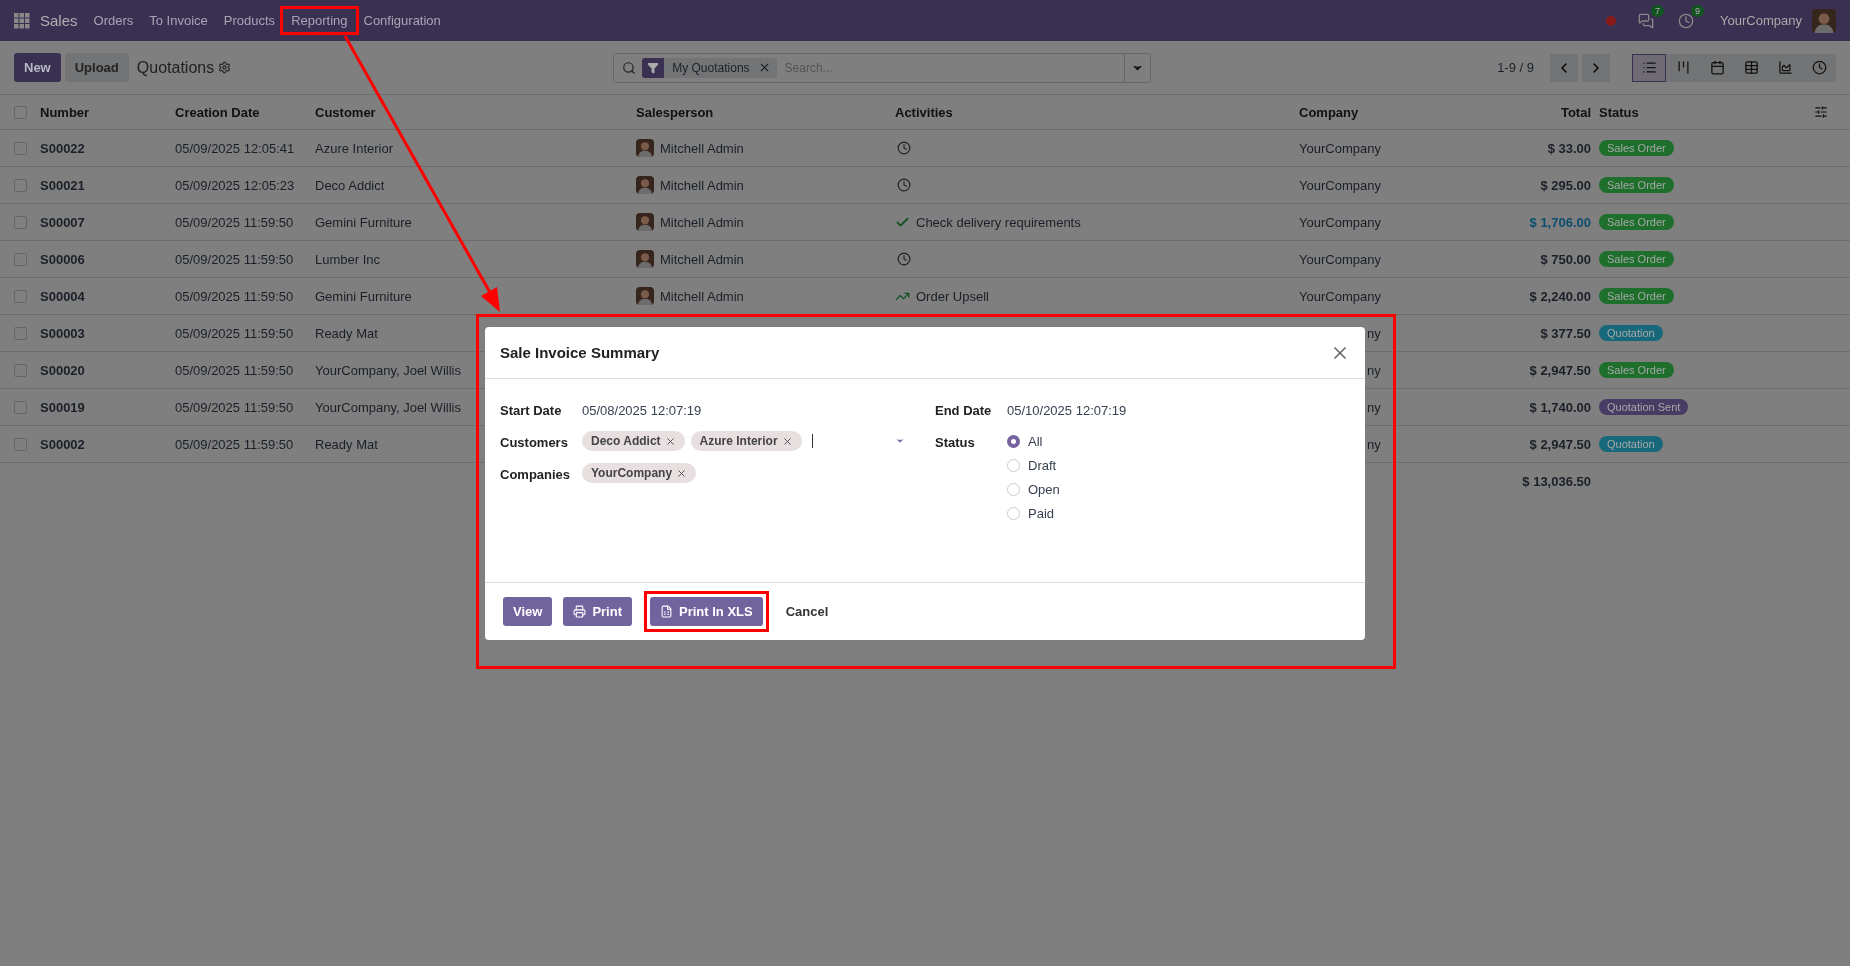  I want to click on menu-item: Products, so click(249, 20).